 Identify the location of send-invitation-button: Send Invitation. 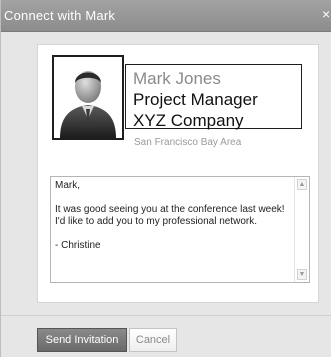
(82, 340).